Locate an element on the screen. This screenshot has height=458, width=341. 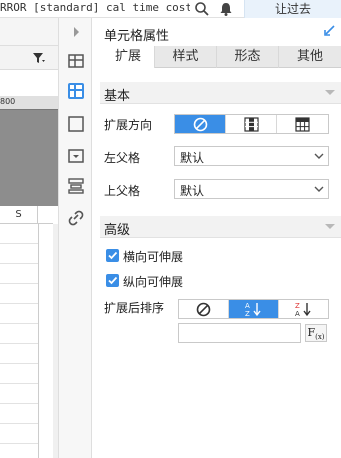
page-ruler: 800 is located at coordinates (29, 151).